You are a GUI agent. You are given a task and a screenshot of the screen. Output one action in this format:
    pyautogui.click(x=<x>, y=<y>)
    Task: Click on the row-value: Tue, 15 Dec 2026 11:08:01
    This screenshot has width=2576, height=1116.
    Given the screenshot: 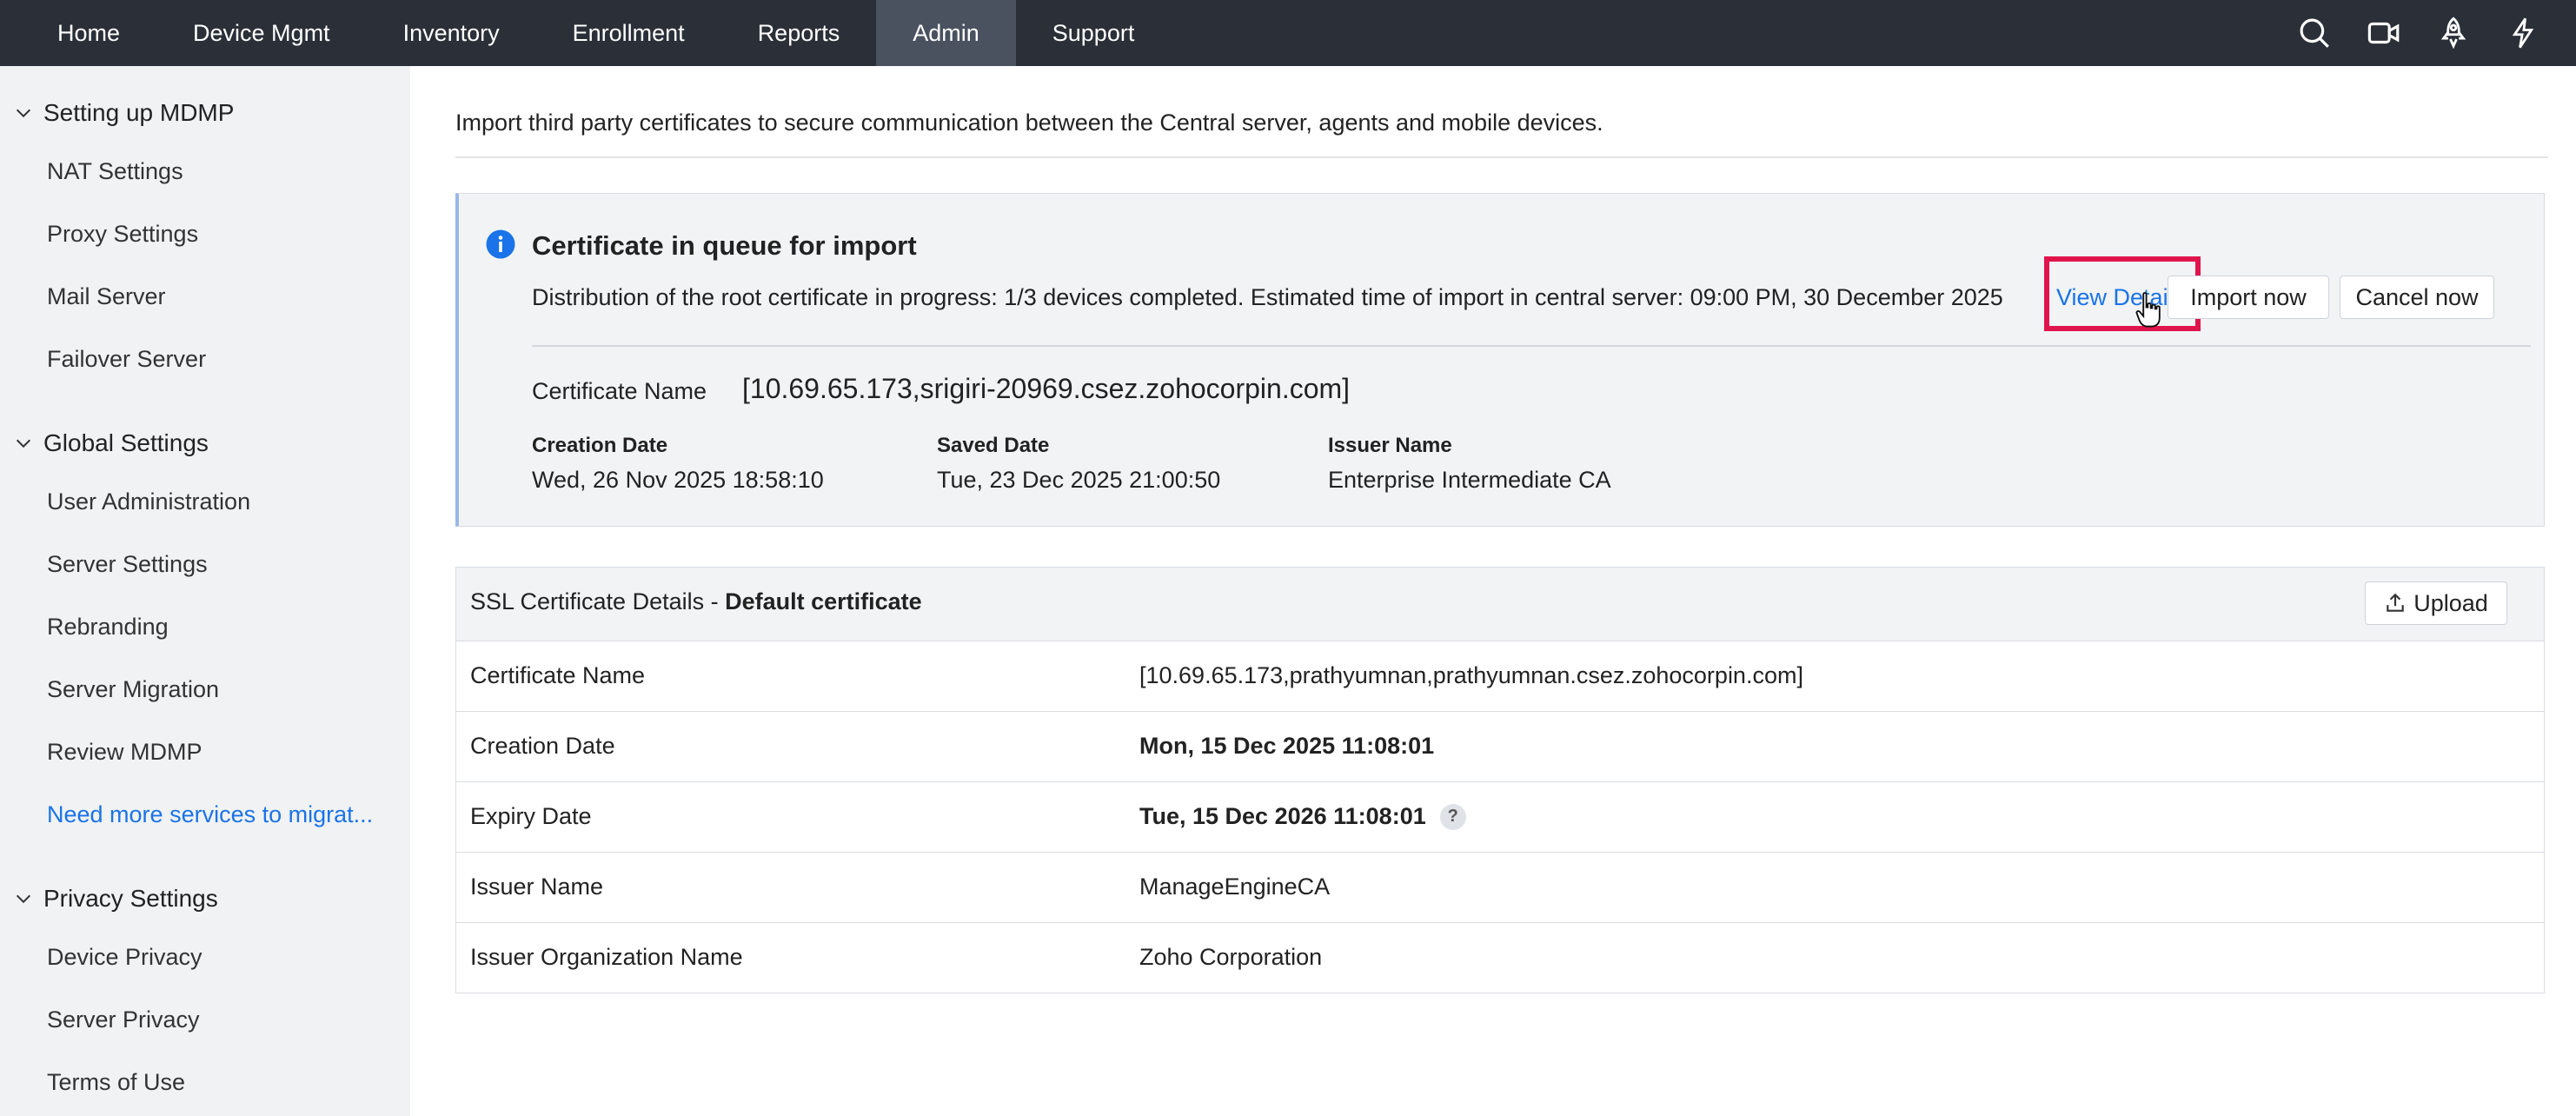 What is the action you would take?
    pyautogui.click(x=1282, y=816)
    